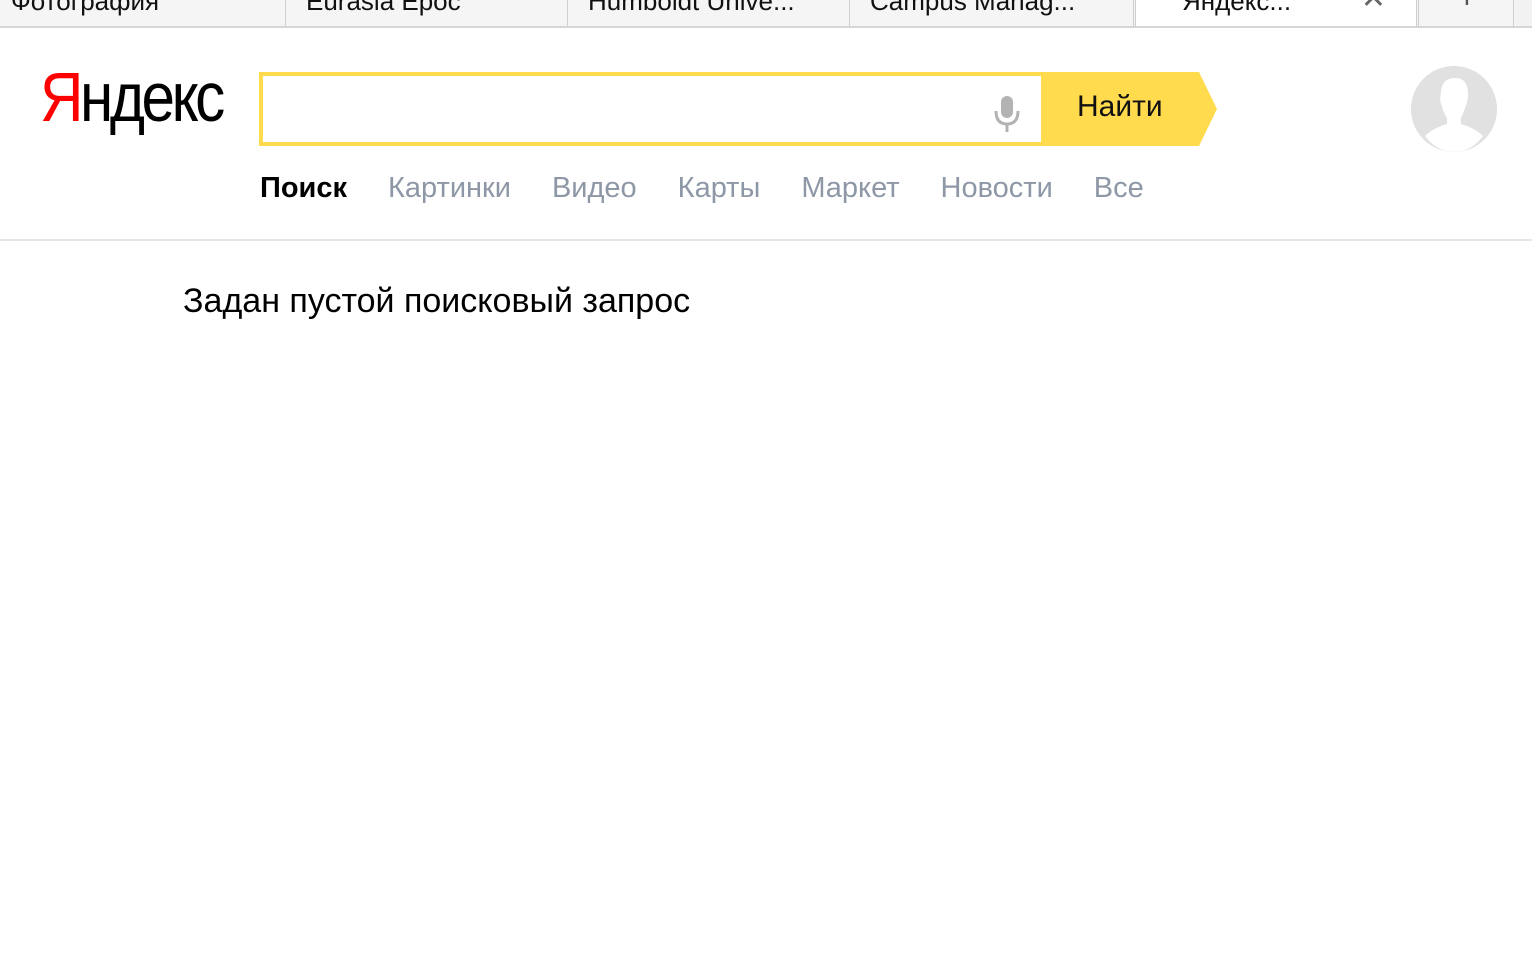  I want to click on tab-title: Eurasia Epoc, so click(383, 8).